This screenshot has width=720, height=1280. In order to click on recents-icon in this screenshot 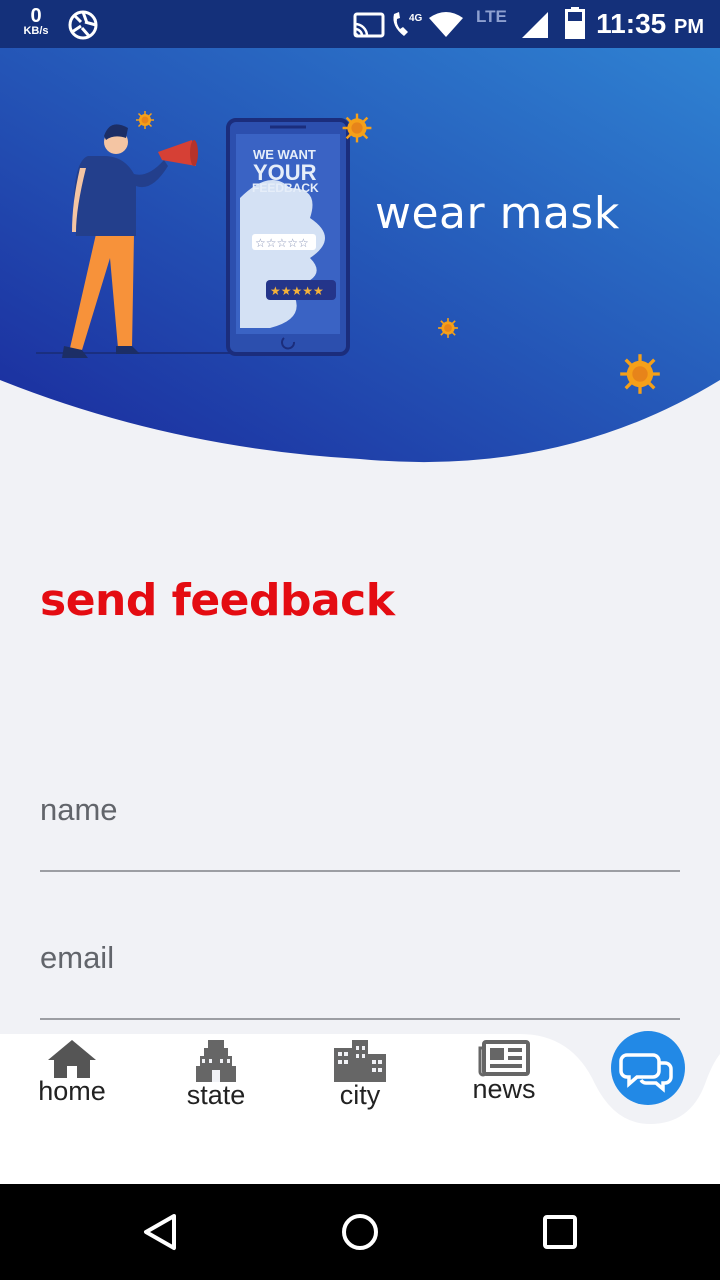, I will do `click(560, 1232)`.